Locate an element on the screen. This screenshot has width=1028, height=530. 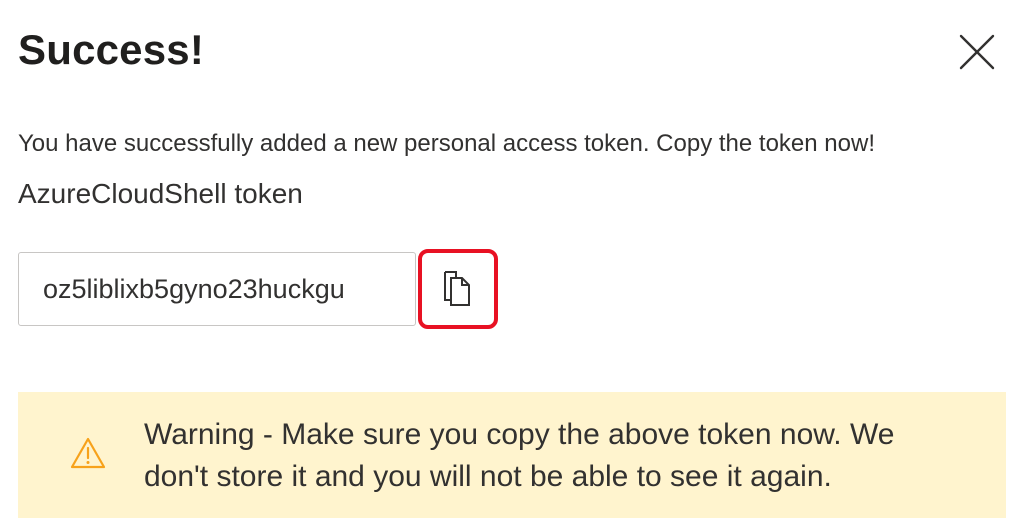
close-button is located at coordinates (977, 52).